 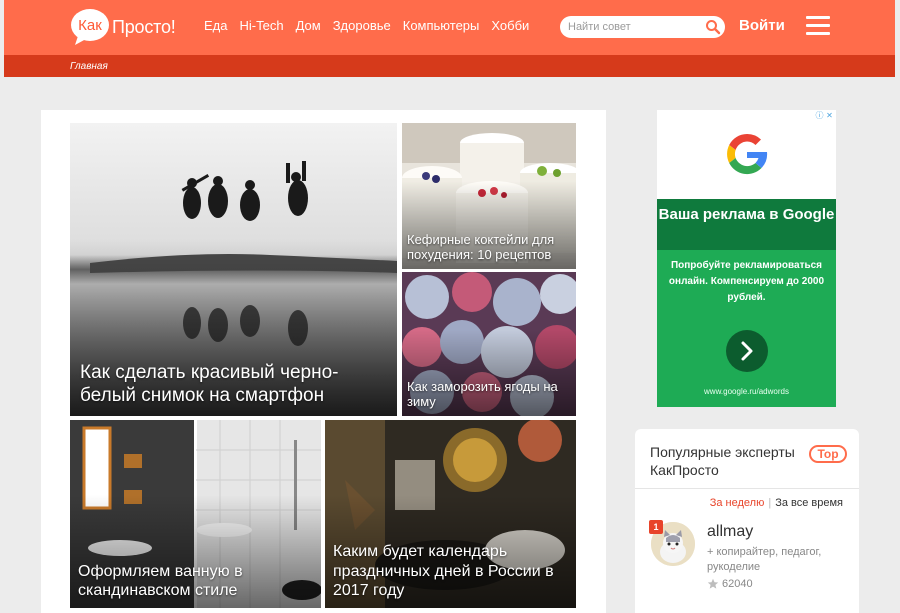 What do you see at coordinates (449, 66) in the screenshot?
I see `breadcrumb-bar` at bounding box center [449, 66].